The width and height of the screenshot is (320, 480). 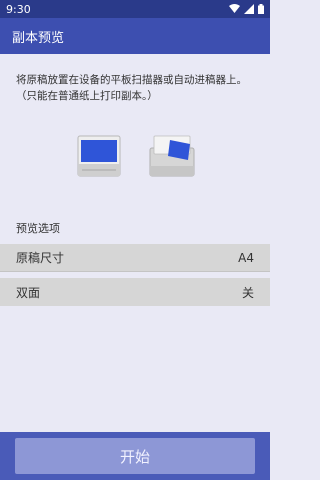 What do you see at coordinates (172, 156) in the screenshot?
I see `document-feeder-icon` at bounding box center [172, 156].